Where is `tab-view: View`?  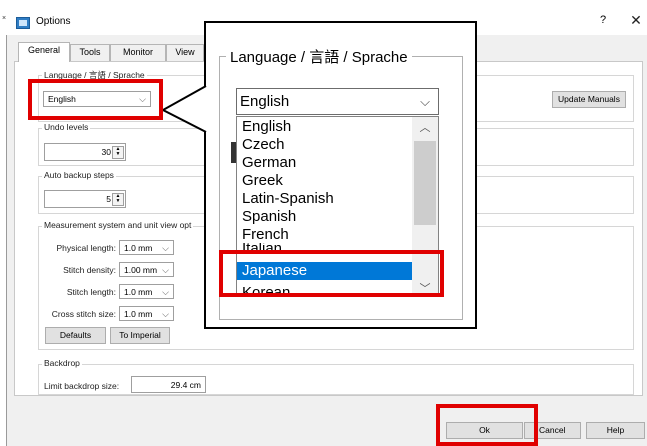
tab-view: View is located at coordinates (185, 52).